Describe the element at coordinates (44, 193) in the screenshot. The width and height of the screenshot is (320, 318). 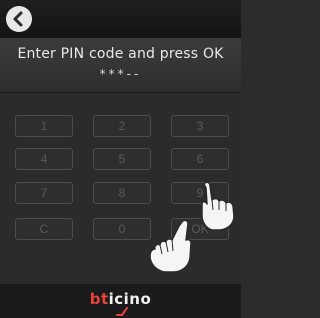
I see `key-7: 7` at that location.